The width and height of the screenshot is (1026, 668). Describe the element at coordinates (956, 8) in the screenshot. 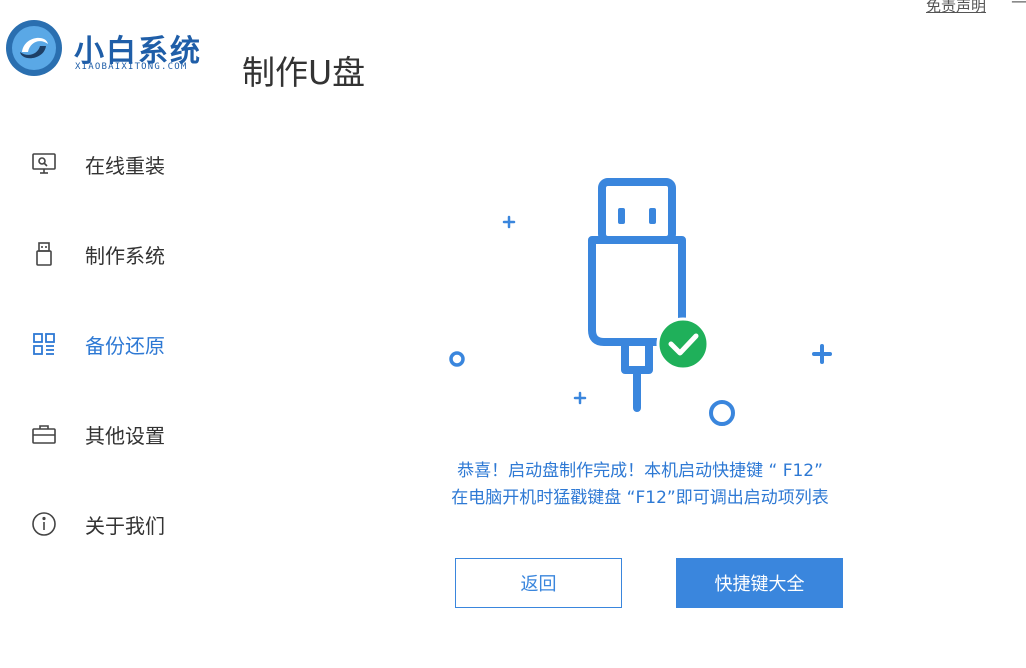

I see `disclaimer-link: 免责声明` at that location.